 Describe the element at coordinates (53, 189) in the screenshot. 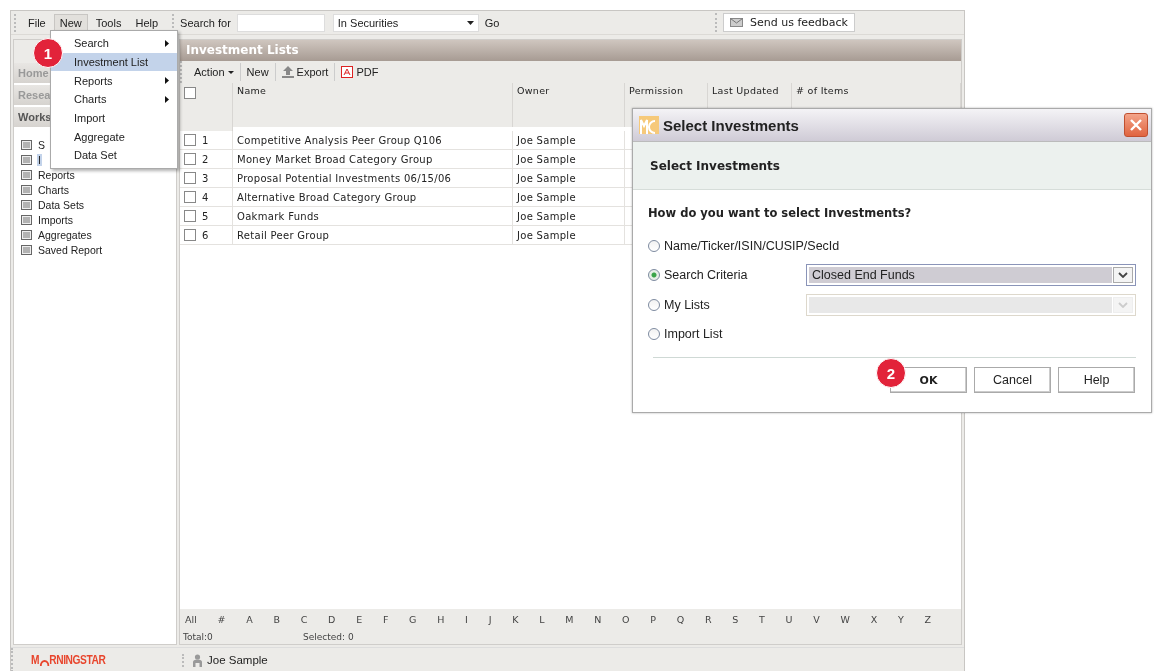

I see `sidebar-item: Charts` at that location.